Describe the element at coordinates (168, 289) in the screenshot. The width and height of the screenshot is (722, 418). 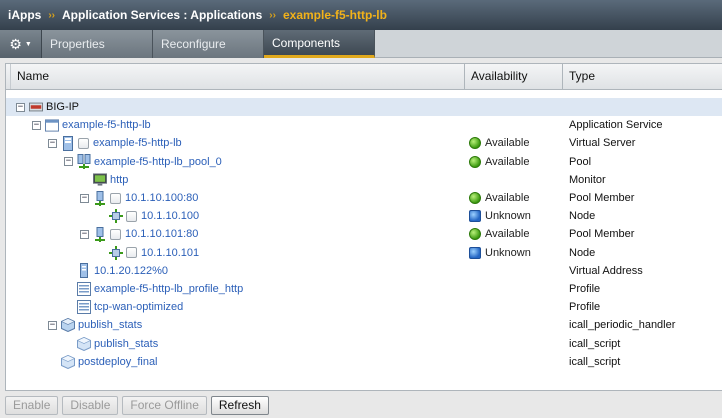
I see `component-link: example-f5-http-lb_profile_http` at that location.